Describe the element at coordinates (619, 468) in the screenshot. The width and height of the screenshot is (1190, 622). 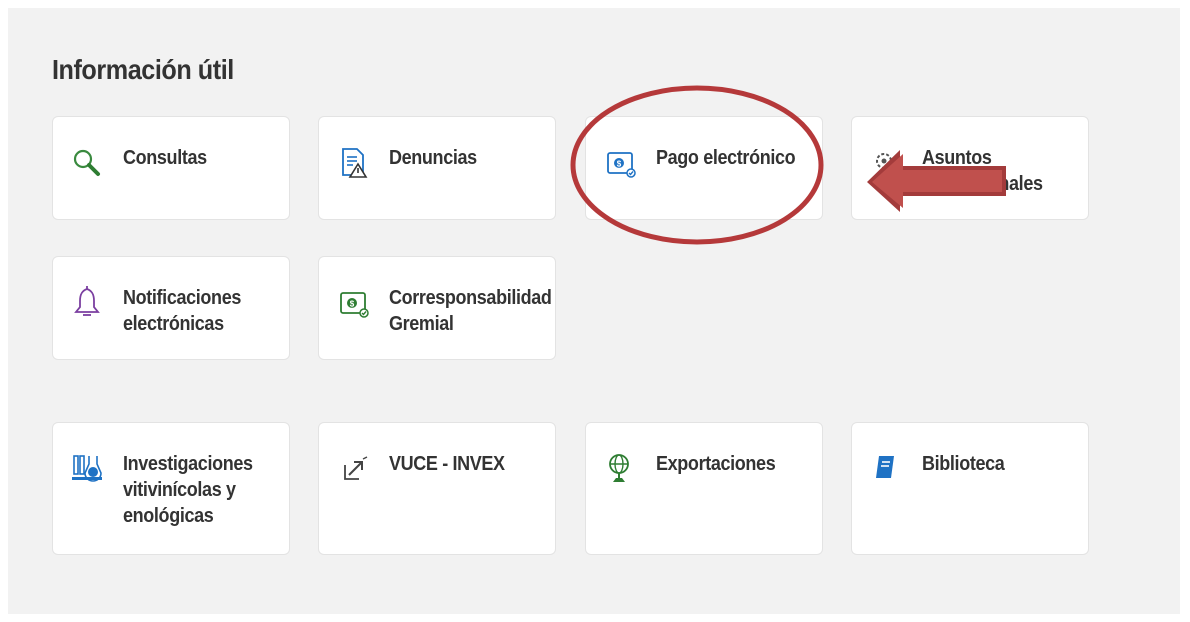
I see `globe-icon` at that location.